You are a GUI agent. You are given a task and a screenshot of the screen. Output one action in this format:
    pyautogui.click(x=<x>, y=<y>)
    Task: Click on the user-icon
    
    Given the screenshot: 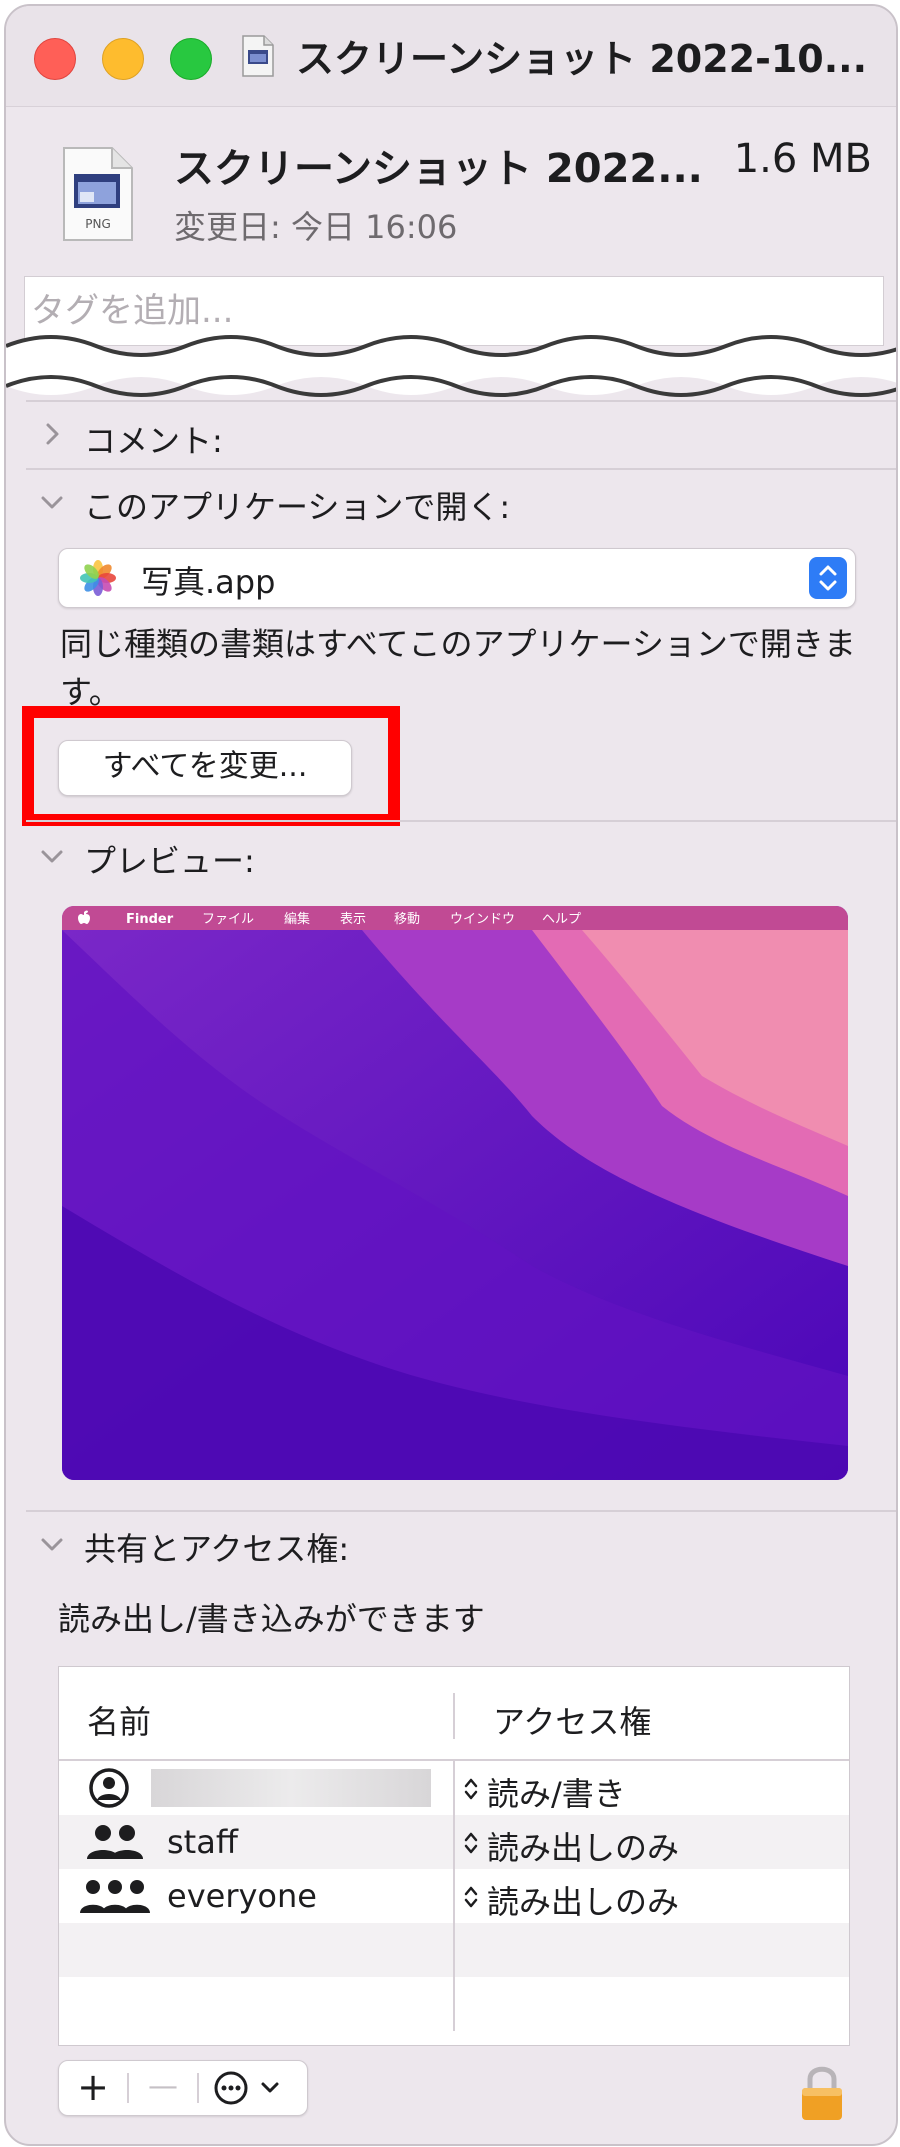 What is the action you would take?
    pyautogui.click(x=109, y=1788)
    